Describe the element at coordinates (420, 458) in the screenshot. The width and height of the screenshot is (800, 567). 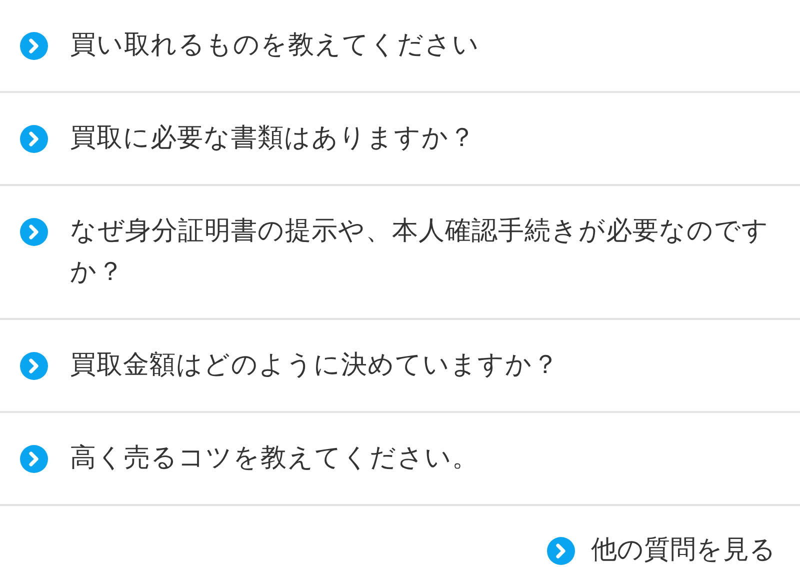
I see `faq-question-link: 高く売るコツを教えてください。` at that location.